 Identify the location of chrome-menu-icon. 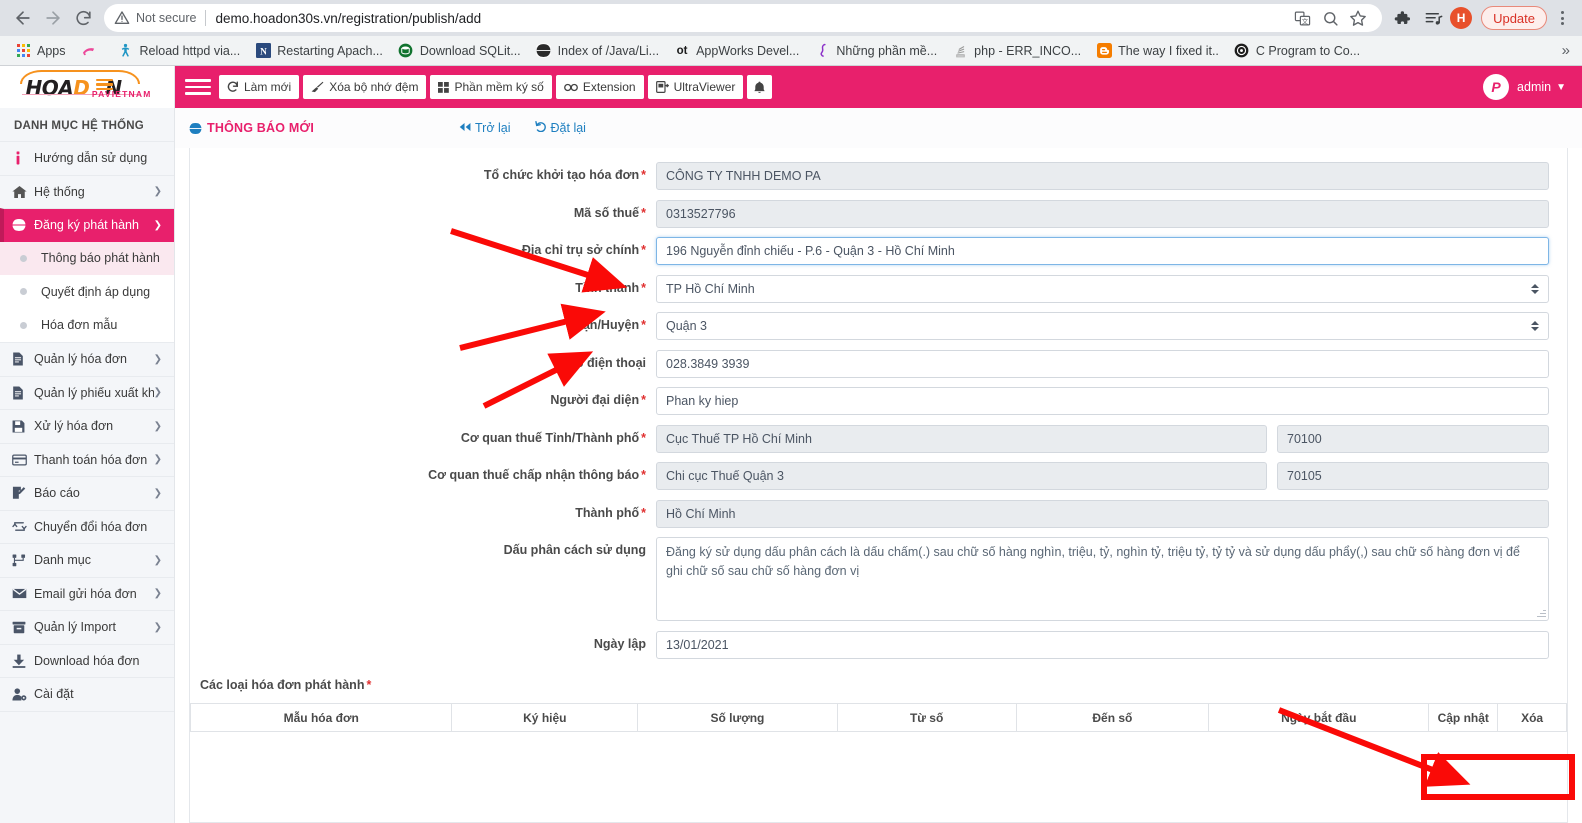
(1562, 18).